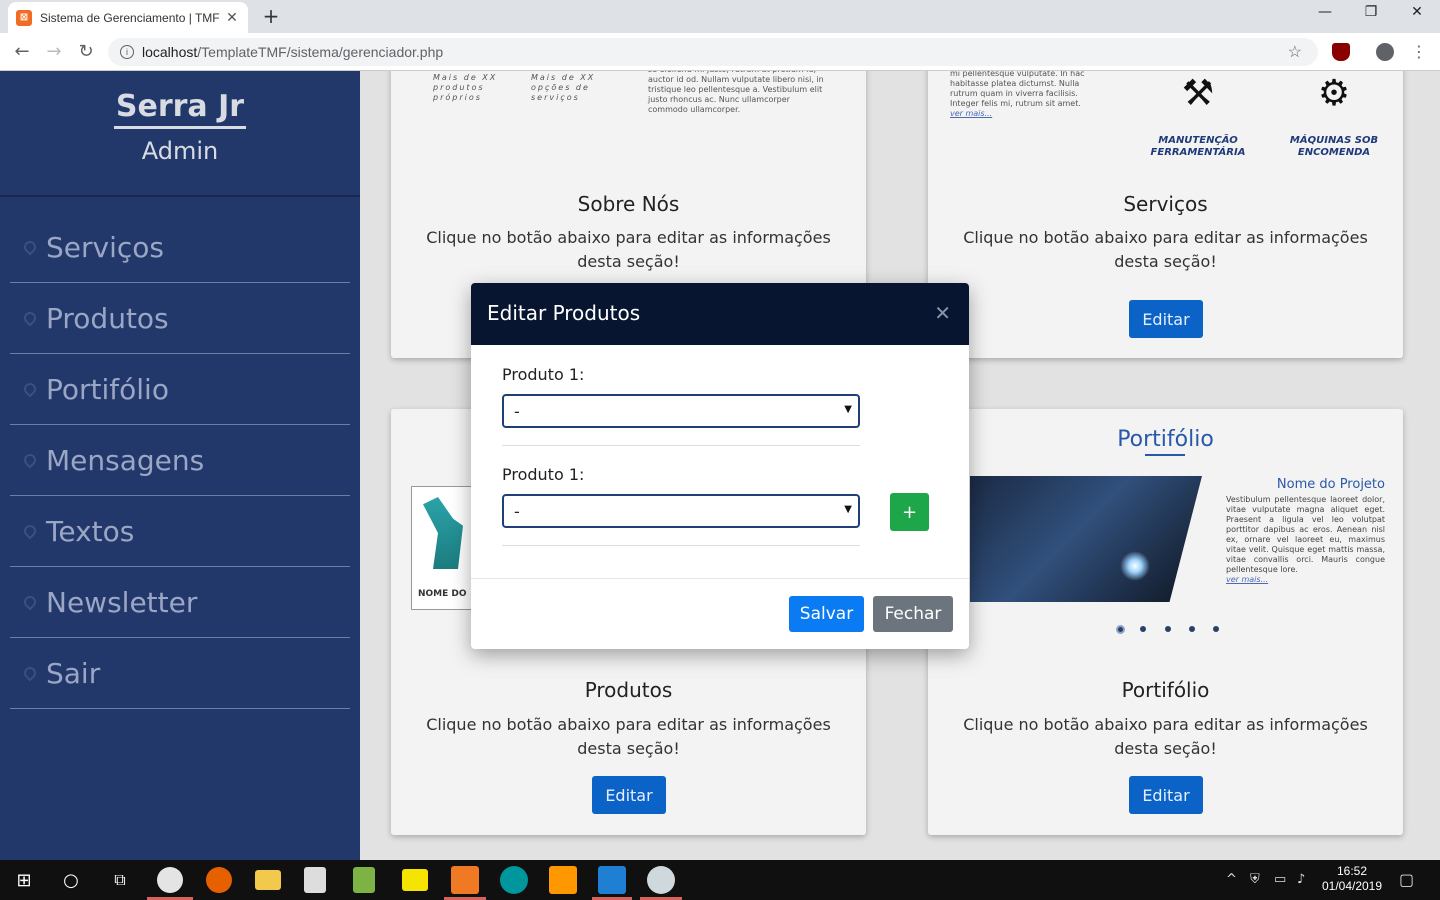  Describe the element at coordinates (180, 673) in the screenshot. I see `sidebar-item-sair: Sair` at that location.